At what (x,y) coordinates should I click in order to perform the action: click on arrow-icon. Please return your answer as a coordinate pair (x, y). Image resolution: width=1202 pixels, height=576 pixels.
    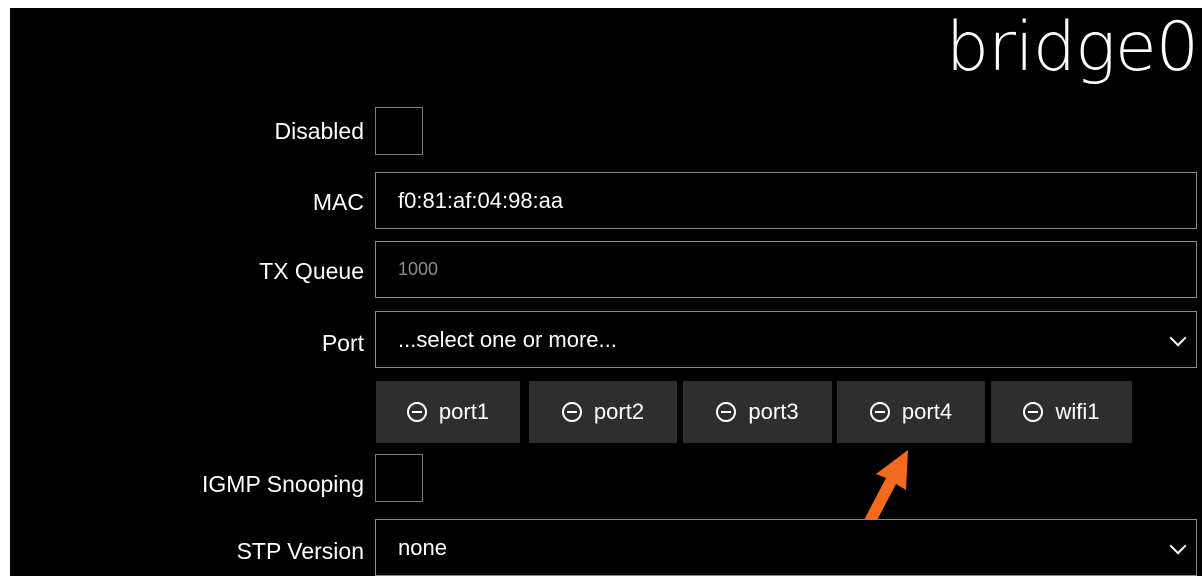
    Looking at the image, I should click on (886, 487).